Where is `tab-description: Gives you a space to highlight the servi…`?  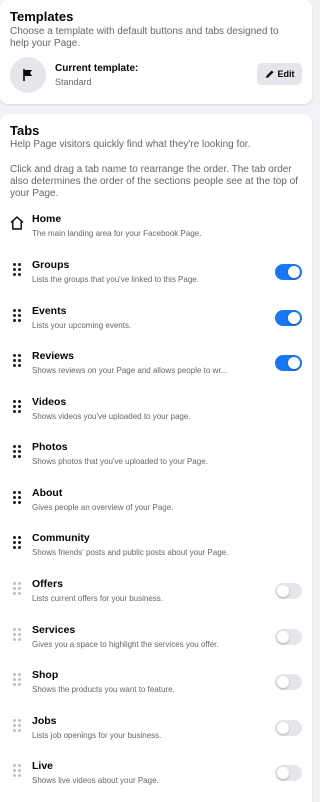 tab-description: Gives you a space to highlight the servi… is located at coordinates (125, 644).